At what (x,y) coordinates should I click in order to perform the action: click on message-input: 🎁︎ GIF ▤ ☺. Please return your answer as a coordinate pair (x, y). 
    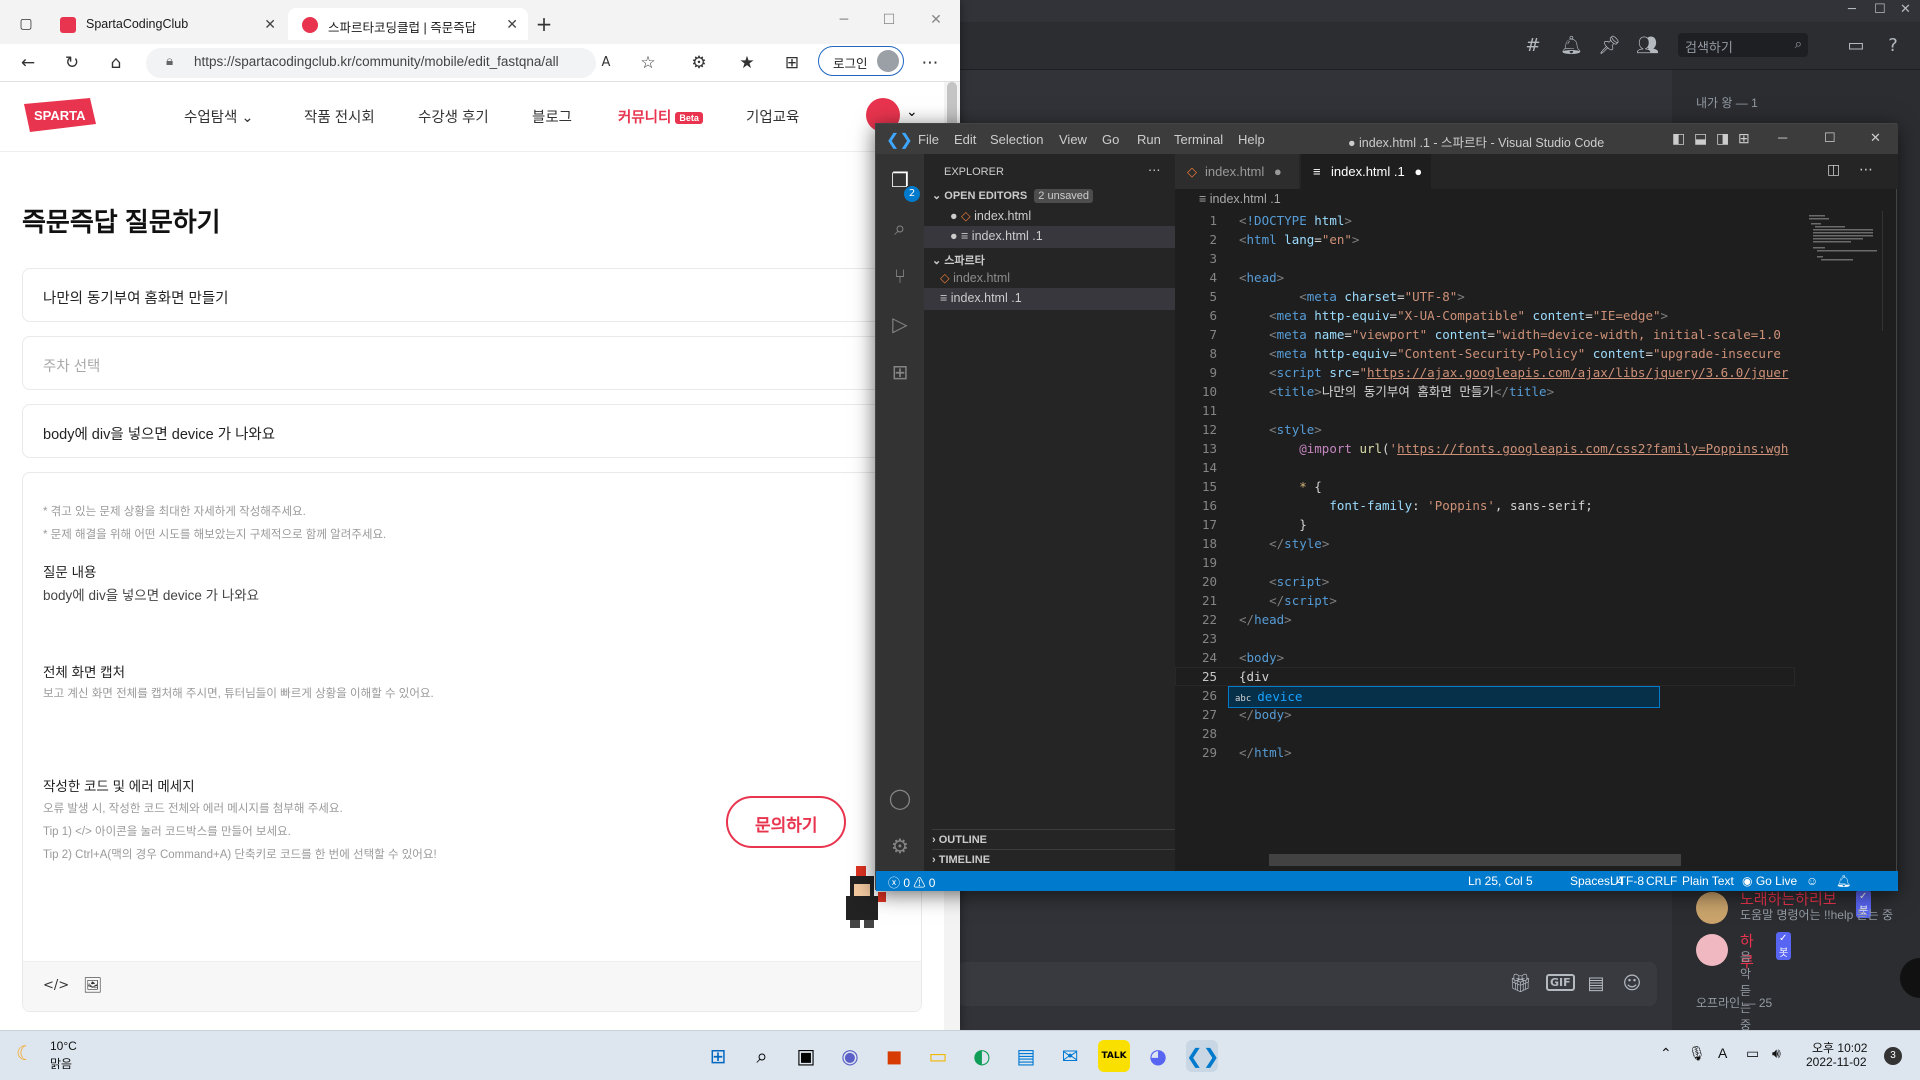
    Looking at the image, I should click on (1307, 984).